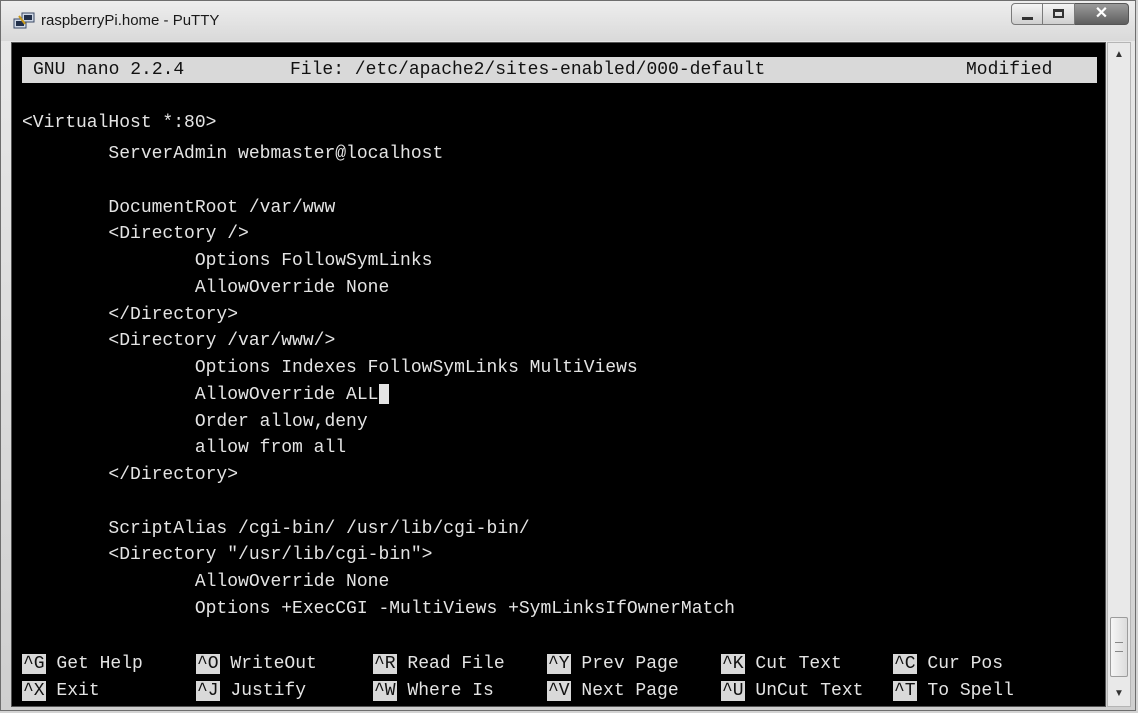 Image resolution: width=1138 pixels, height=713 pixels. I want to click on shortcut-label: Cut Text, so click(793, 664).